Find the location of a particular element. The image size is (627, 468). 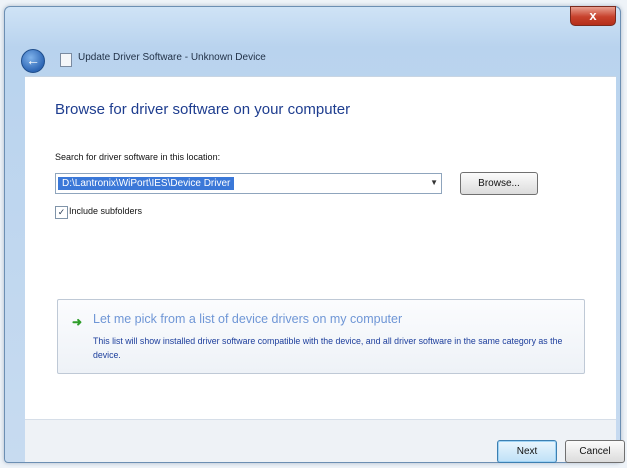

next-button: Next is located at coordinates (527, 451).